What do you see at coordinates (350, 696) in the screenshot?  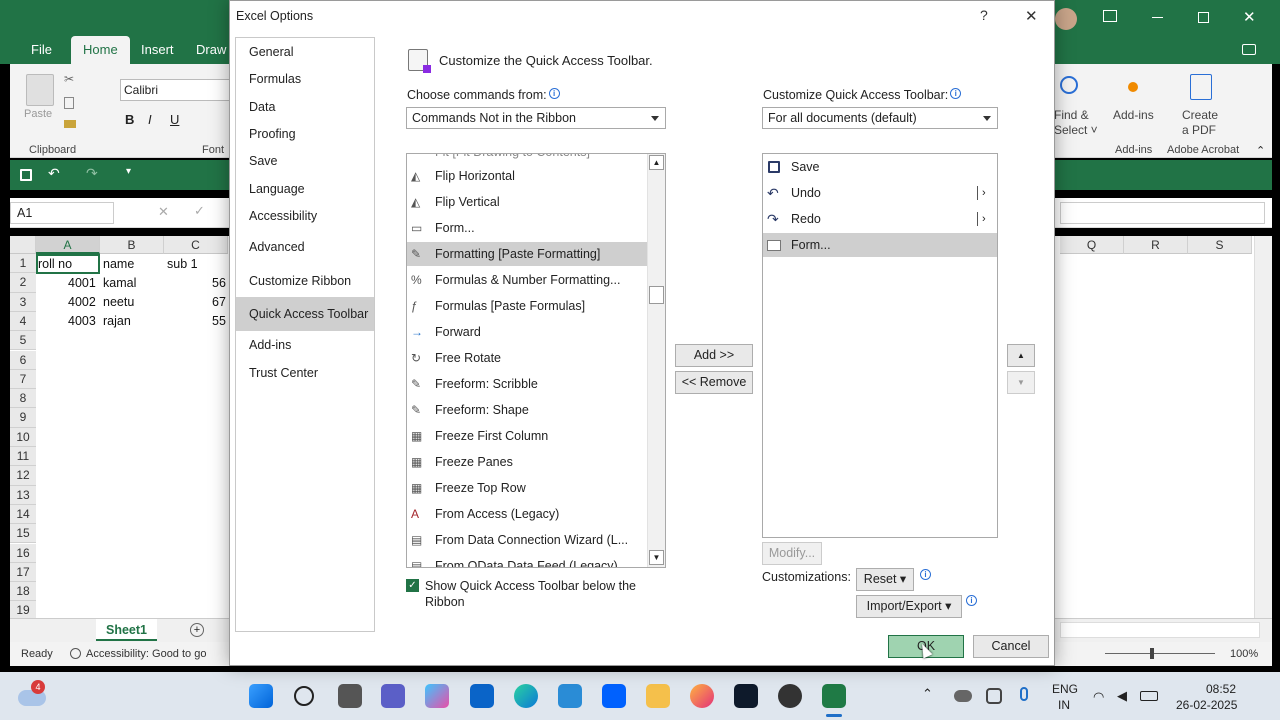 I see `task-view-icon` at bounding box center [350, 696].